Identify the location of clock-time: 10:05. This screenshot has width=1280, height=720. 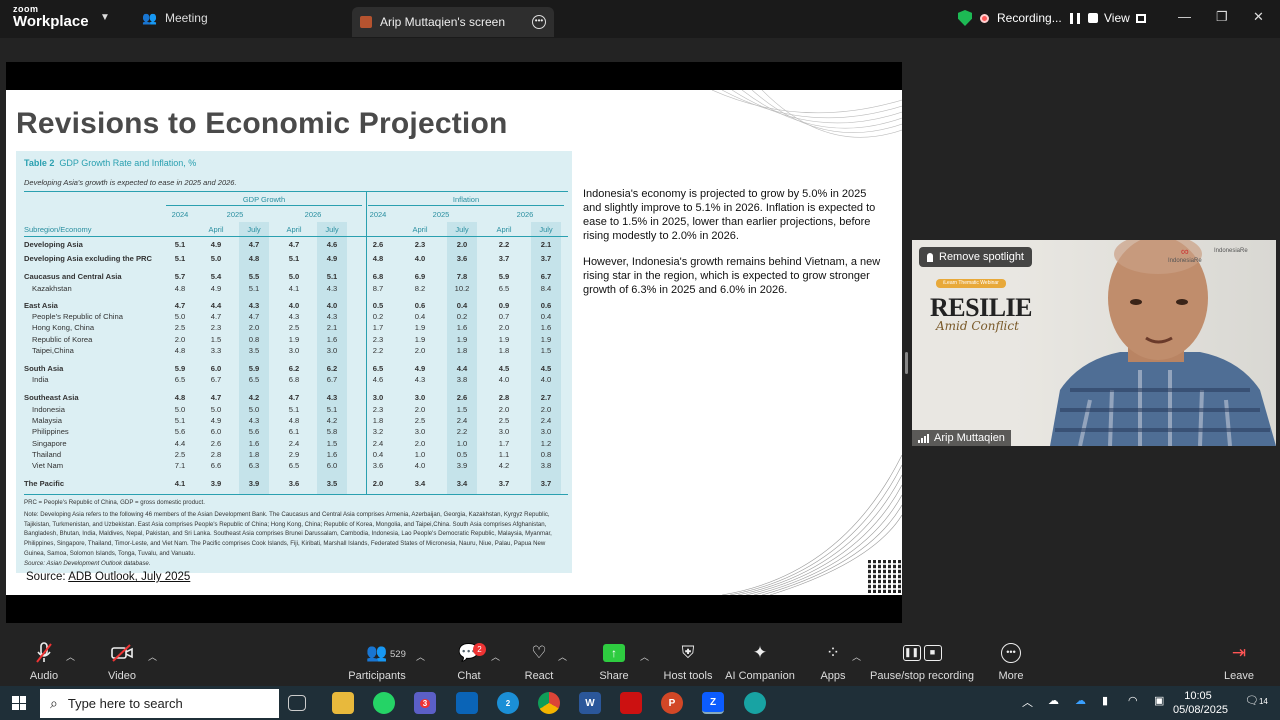
(1198, 696).